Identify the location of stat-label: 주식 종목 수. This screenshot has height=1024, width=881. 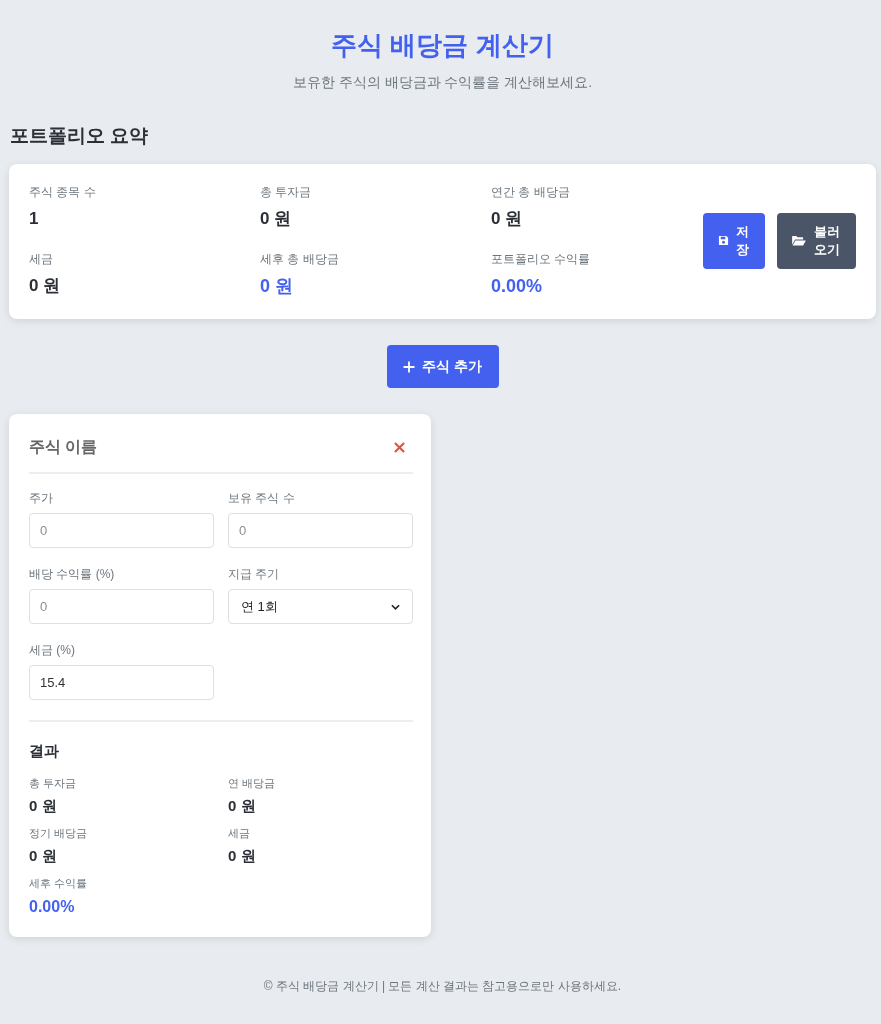
(63, 192).